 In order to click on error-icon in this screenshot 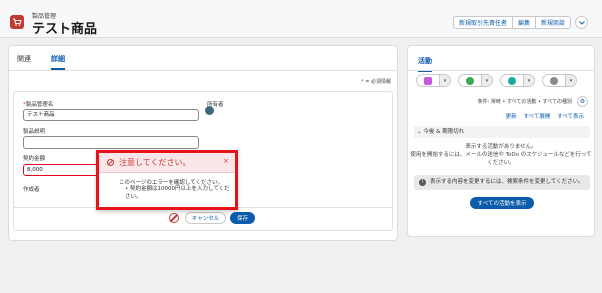, I will do `click(110, 162)`.